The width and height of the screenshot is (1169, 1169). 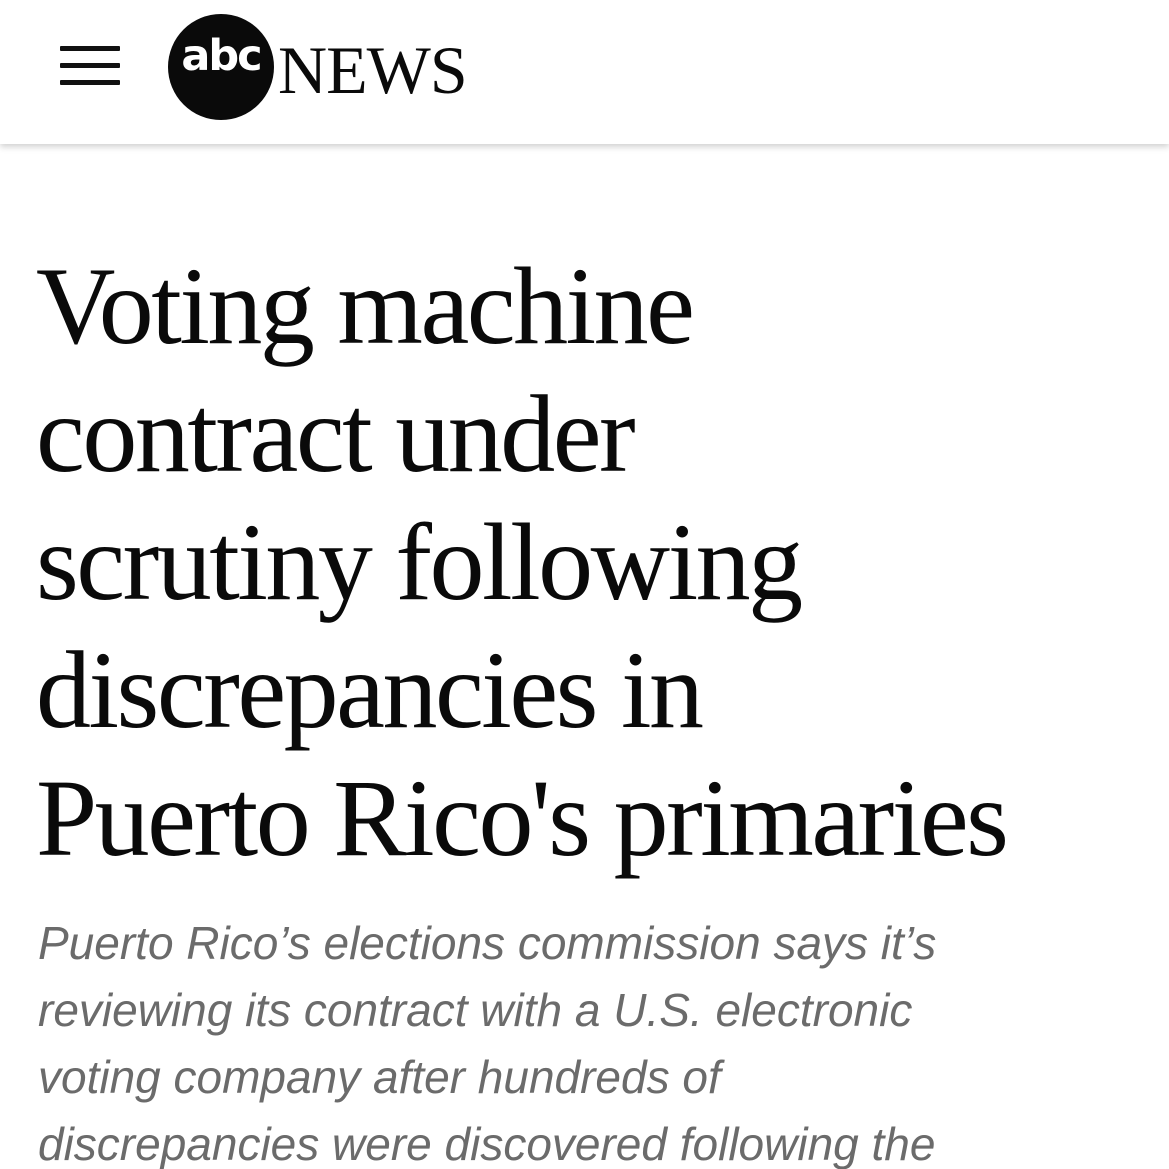 I want to click on headline-line: discrepancies in, so click(x=370, y=690).